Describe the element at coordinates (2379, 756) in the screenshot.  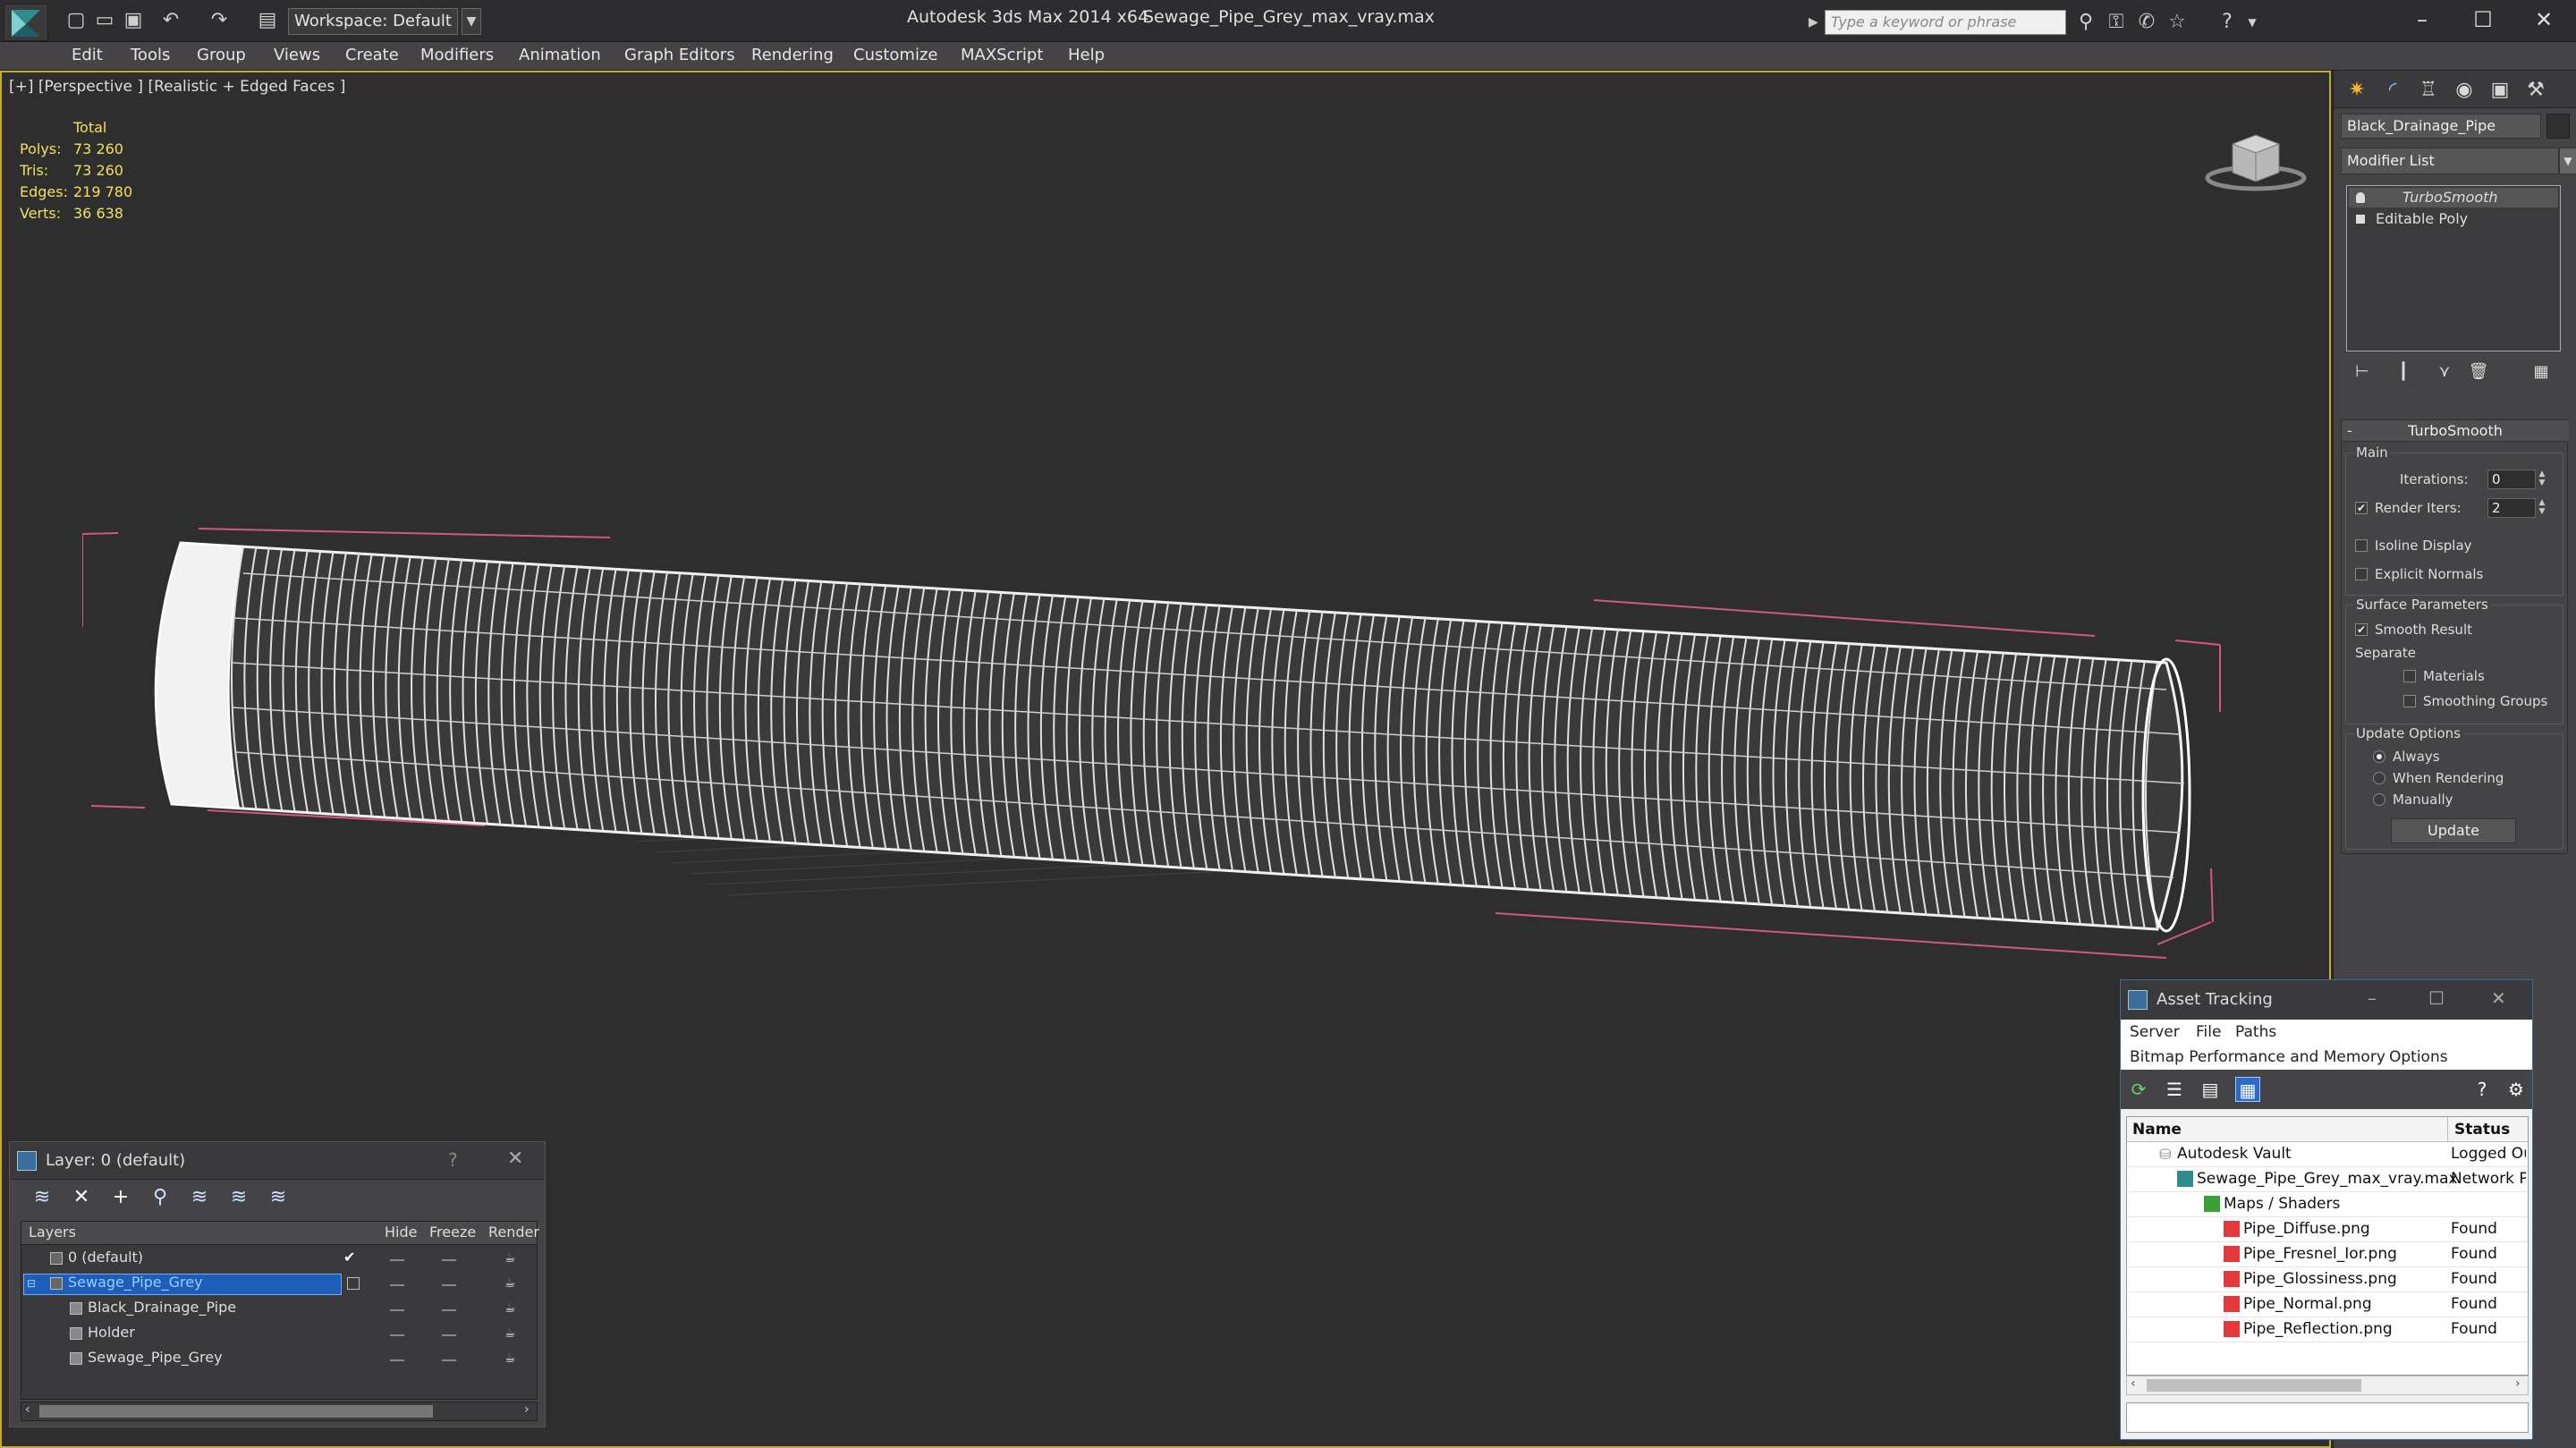
I see `always-radio` at that location.